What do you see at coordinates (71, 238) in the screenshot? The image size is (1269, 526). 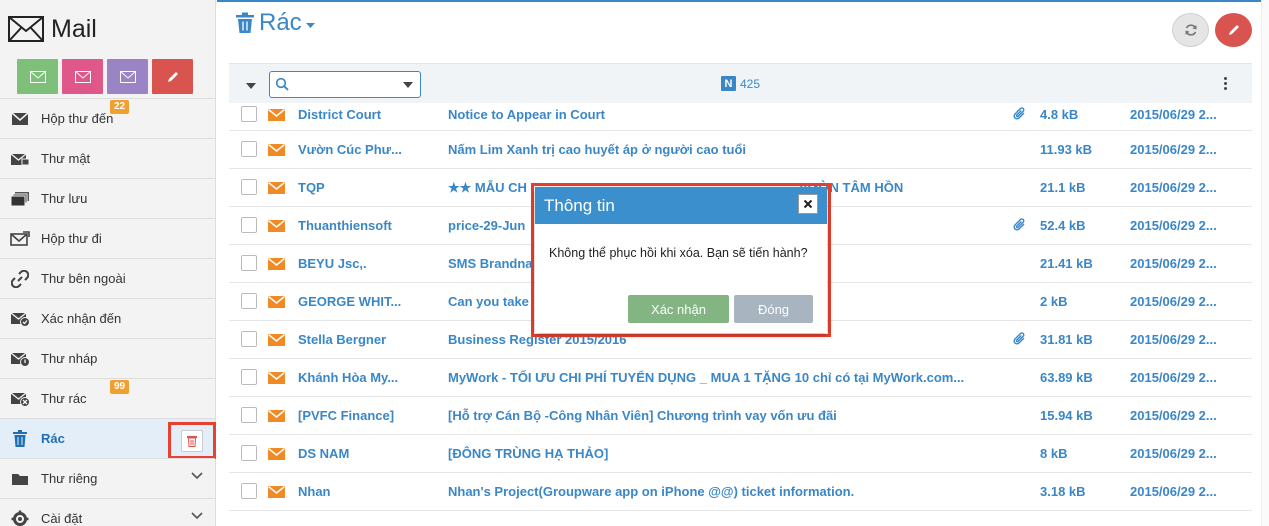 I see `sidebar-item-label: Hộp thư đi` at bounding box center [71, 238].